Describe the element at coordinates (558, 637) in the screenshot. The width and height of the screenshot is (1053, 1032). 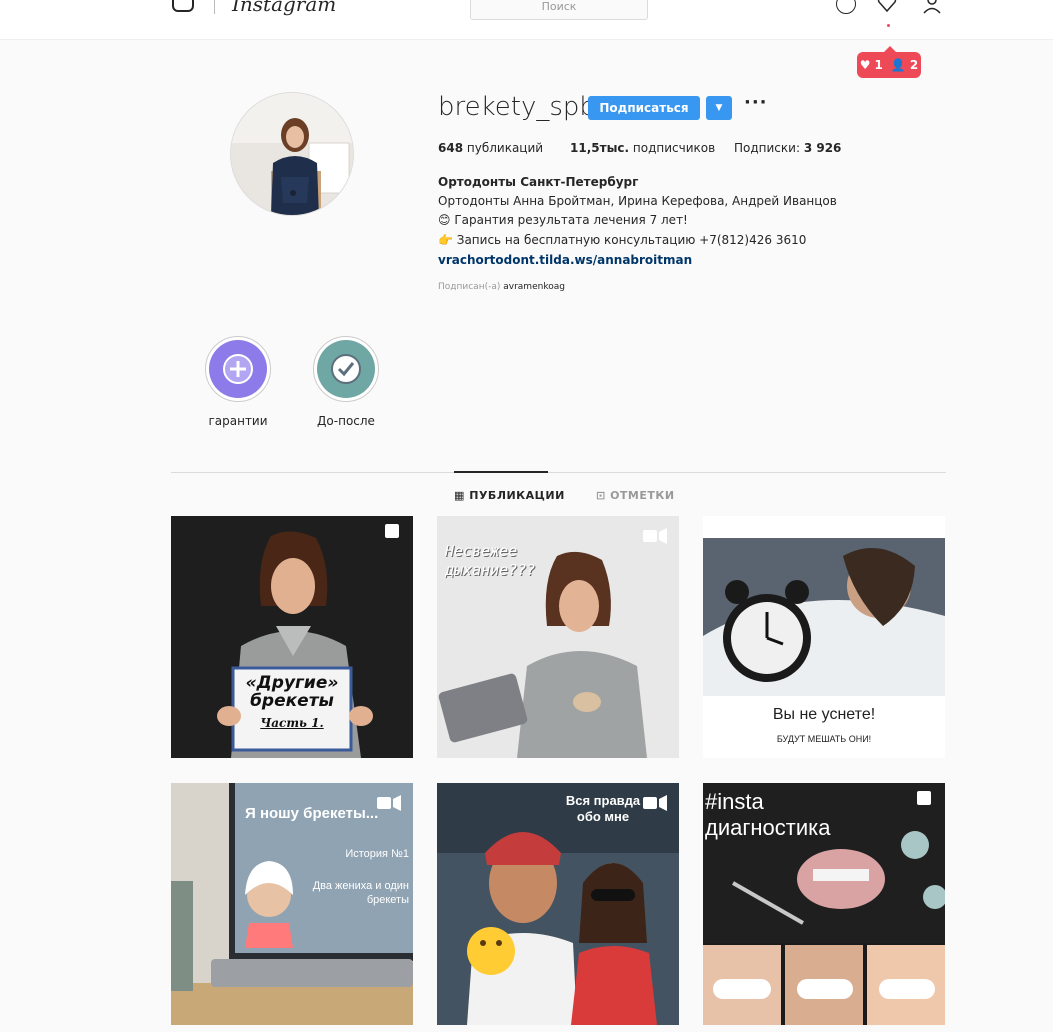
I see `post-tile: Несвежее дыхание???` at that location.